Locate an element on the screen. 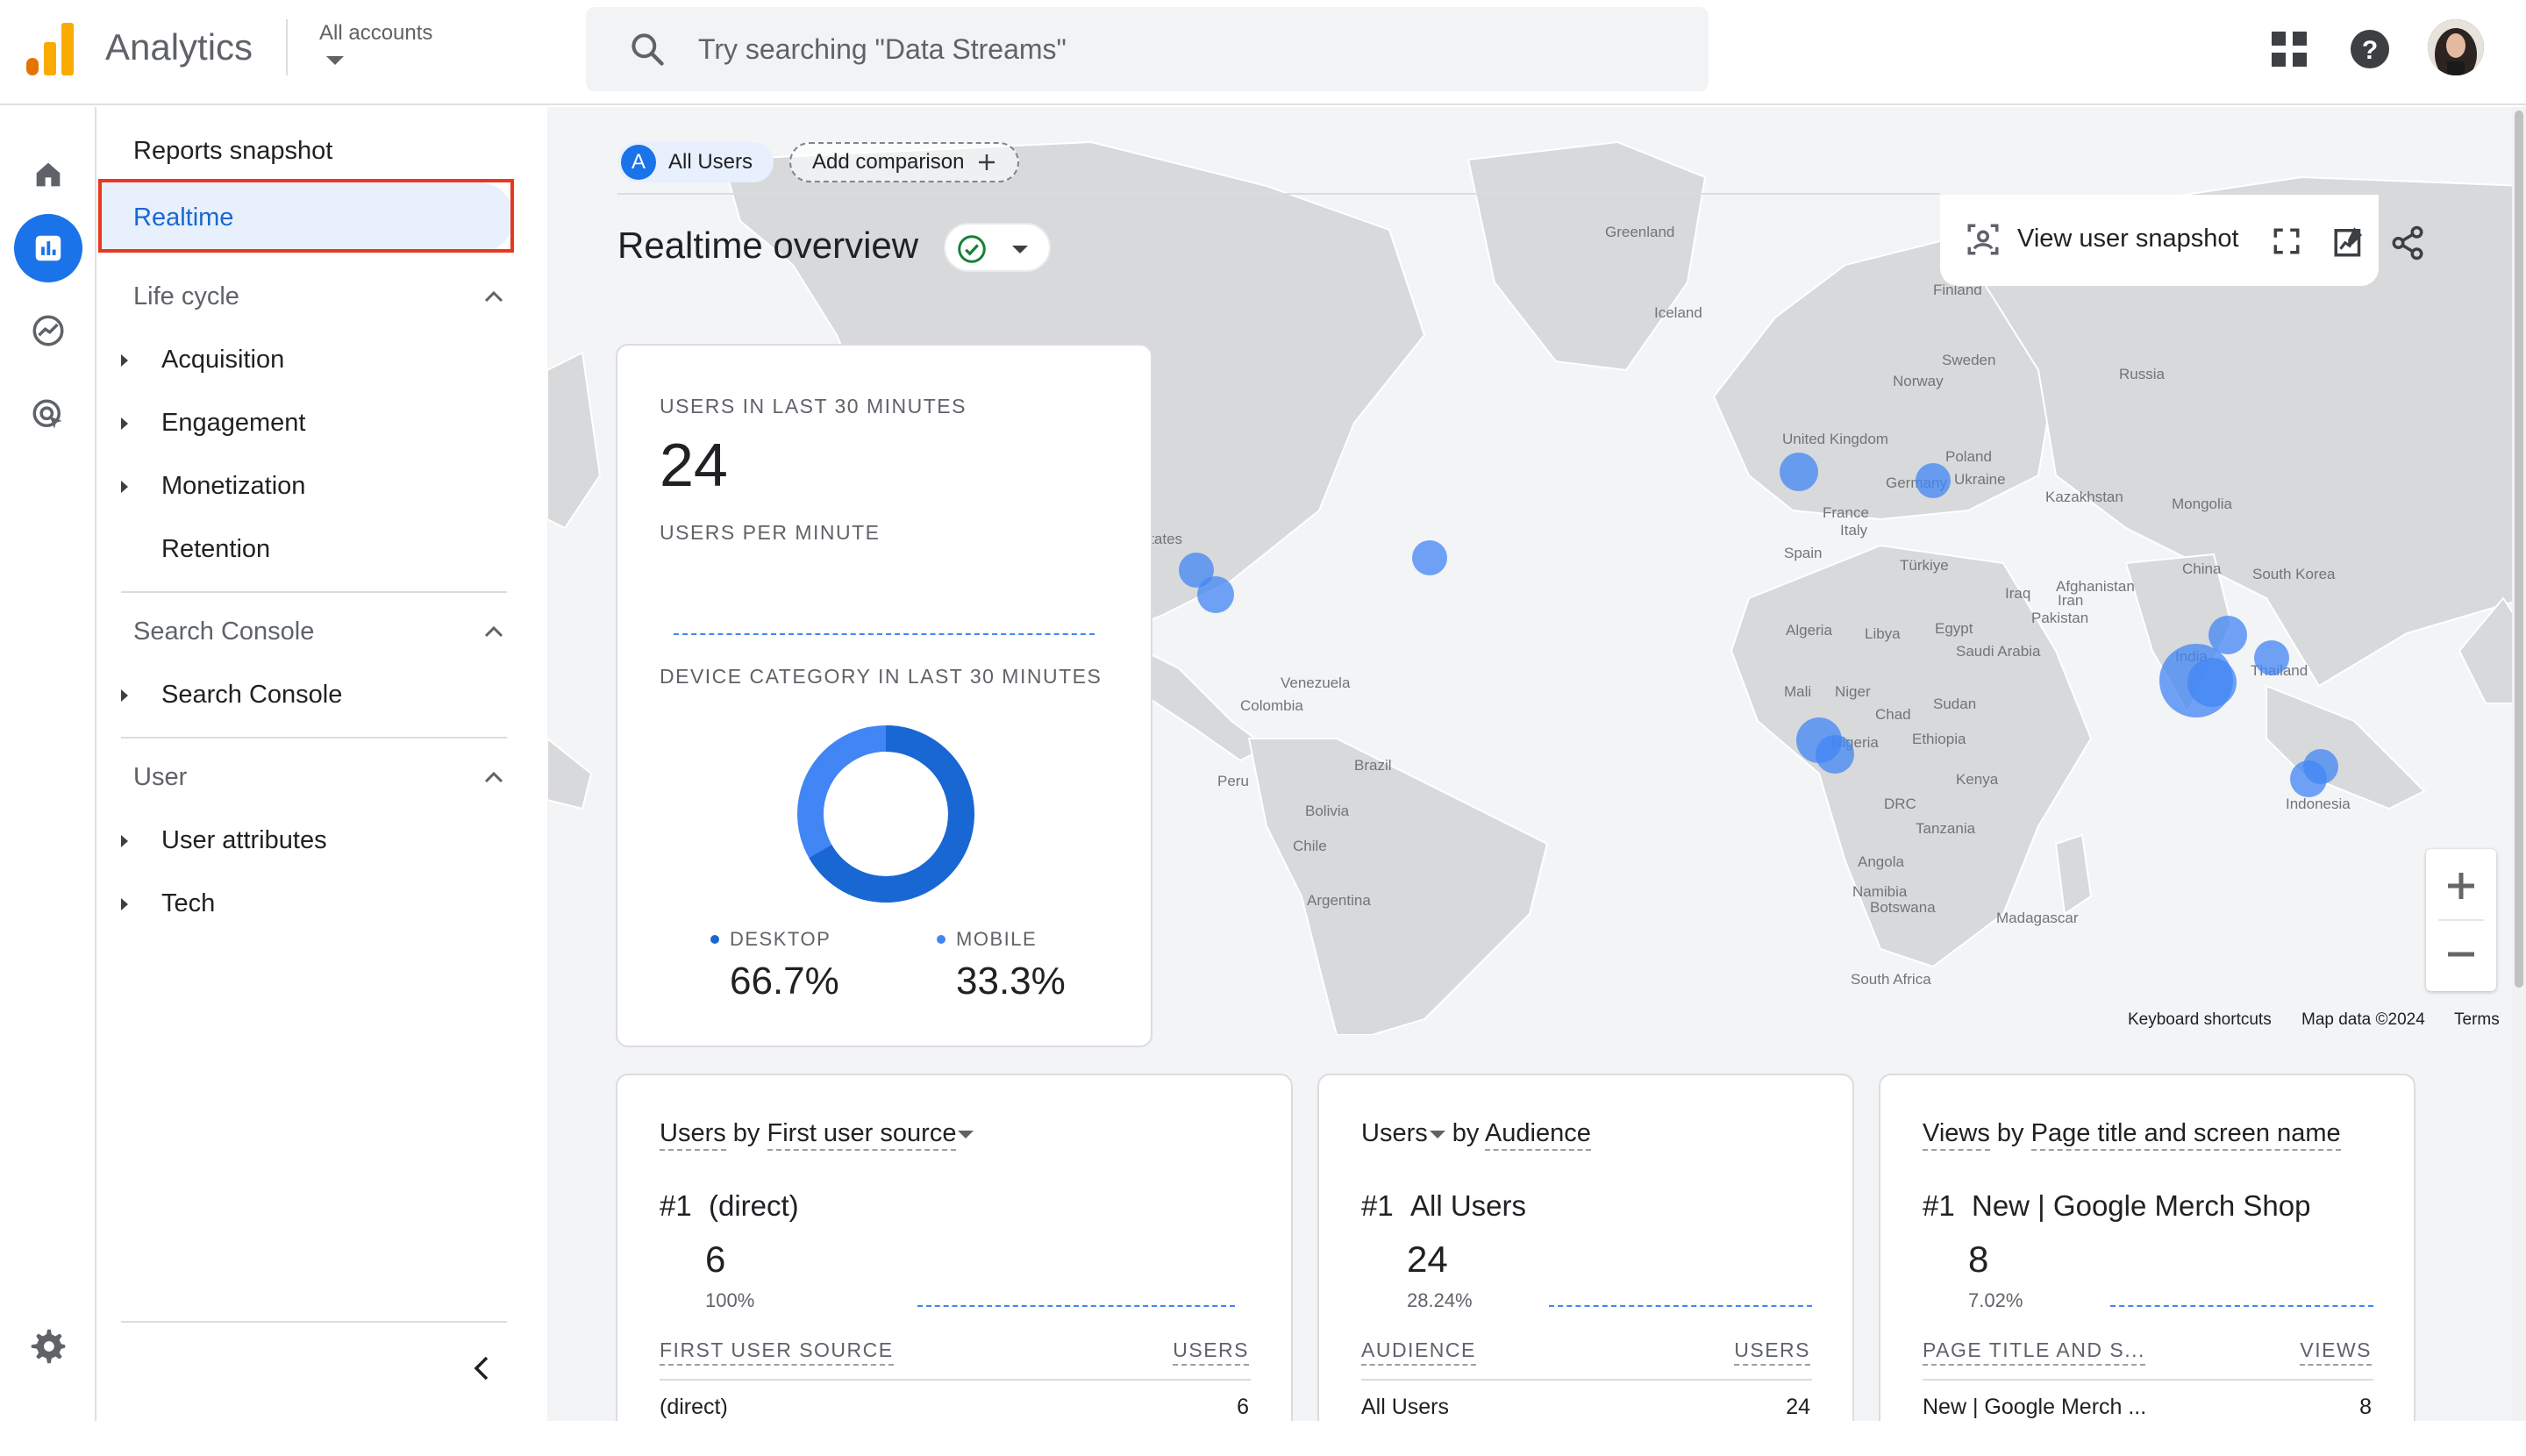 The image size is (2526, 1456). nav-reports-snapshot: Reports snapshot is located at coordinates (232, 151).